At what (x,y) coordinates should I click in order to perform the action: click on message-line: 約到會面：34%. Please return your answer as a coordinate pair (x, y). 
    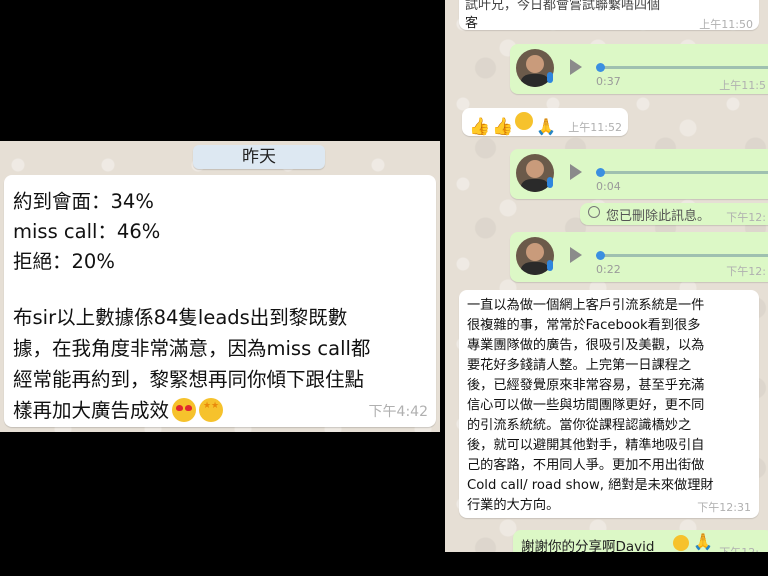
    Looking at the image, I should click on (83, 201).